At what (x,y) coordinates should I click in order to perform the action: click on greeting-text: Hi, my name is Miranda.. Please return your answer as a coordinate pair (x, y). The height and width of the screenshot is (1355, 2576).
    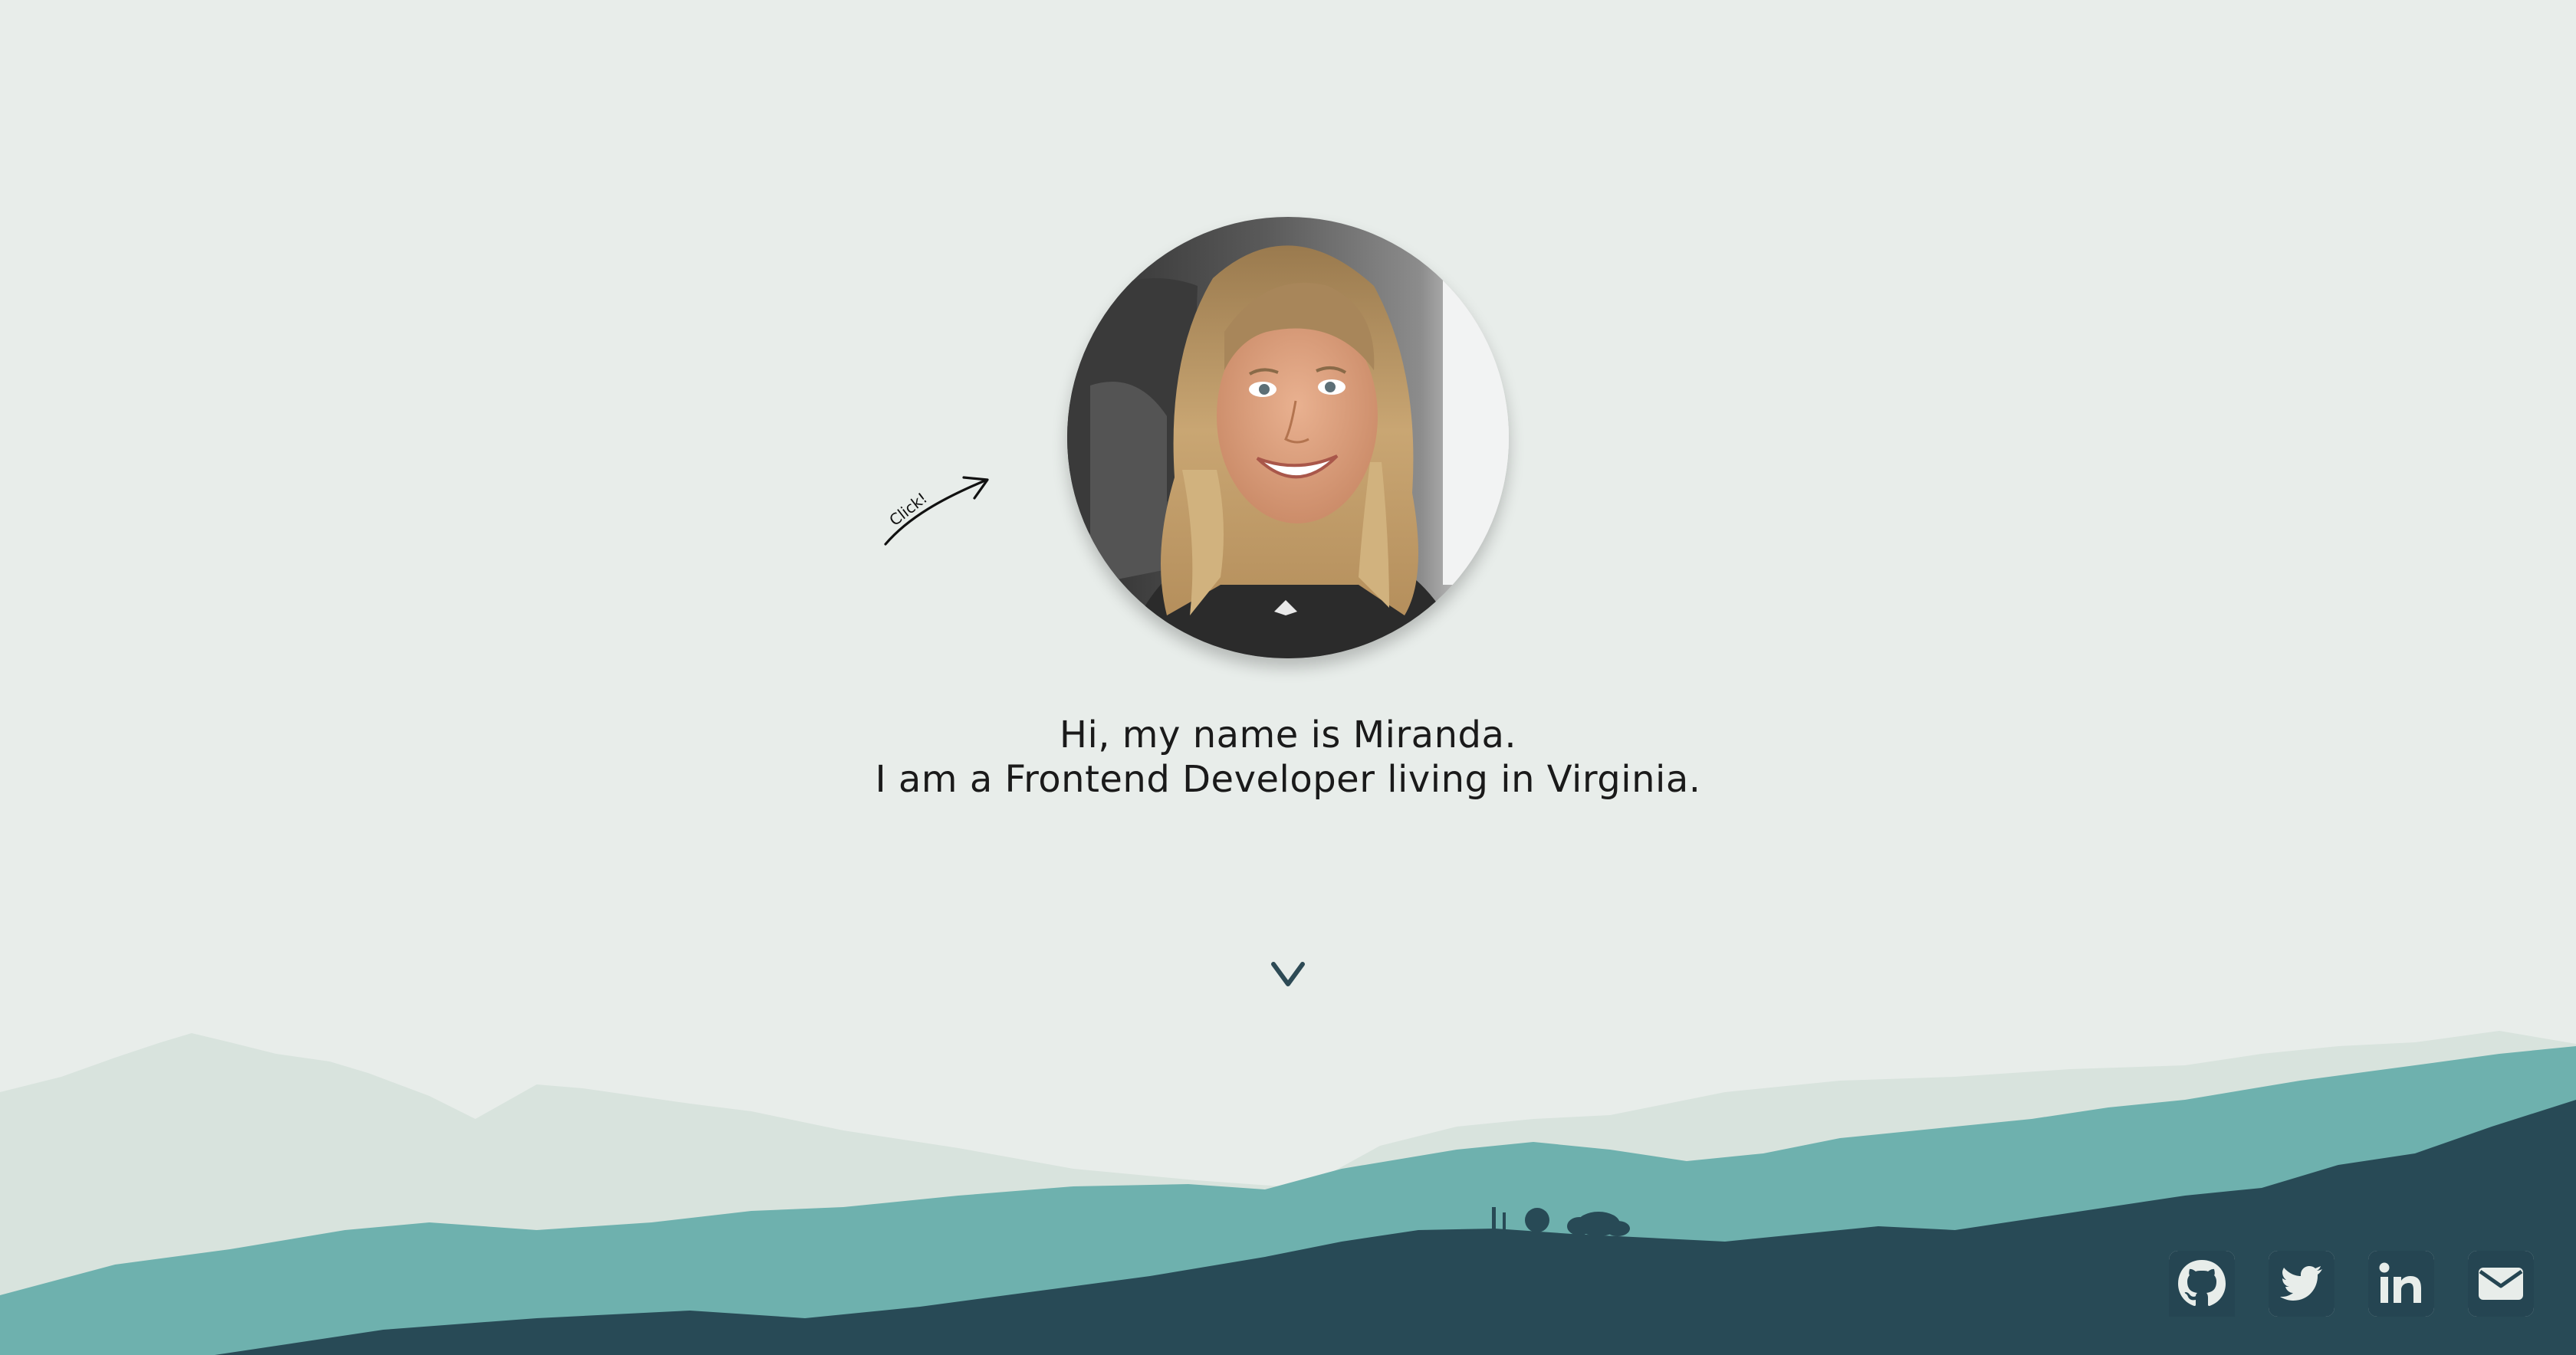
    Looking at the image, I should click on (1288, 735).